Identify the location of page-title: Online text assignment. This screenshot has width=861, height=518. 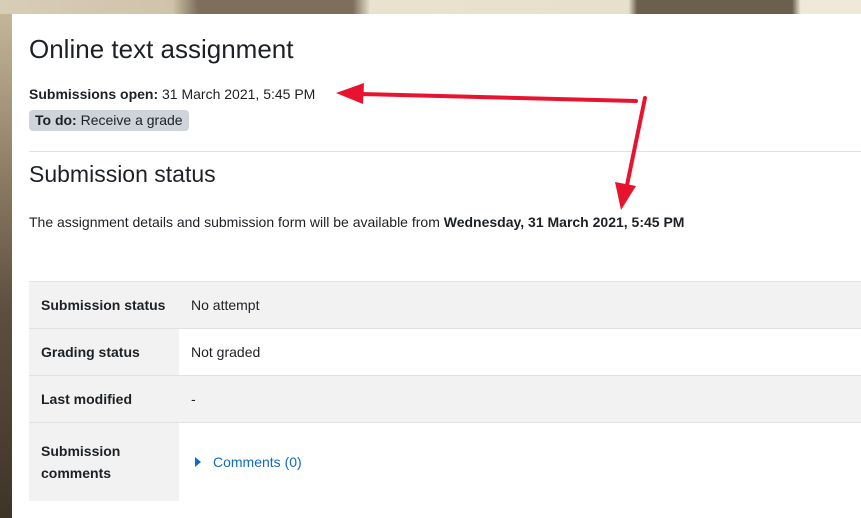
(161, 49).